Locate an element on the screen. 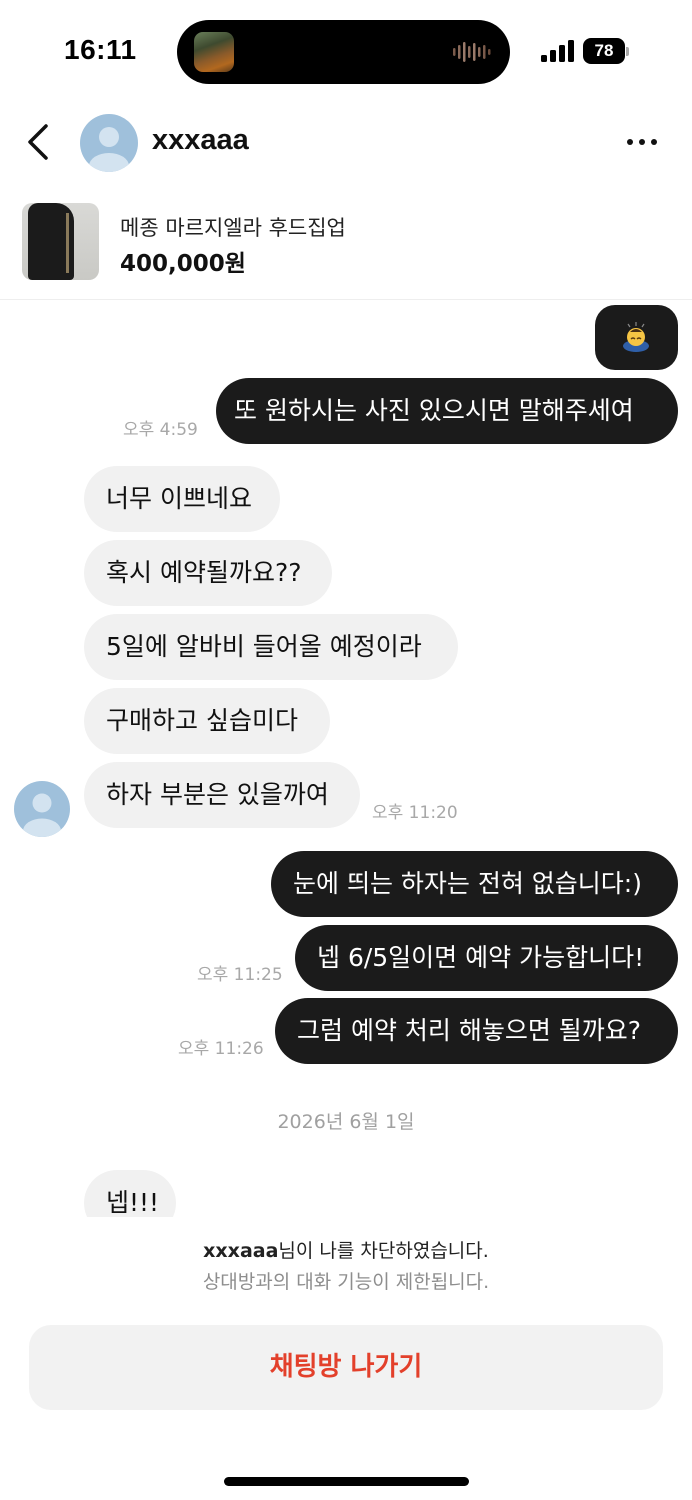  message-timestamp: 오후 11:20 is located at coordinates (415, 813).